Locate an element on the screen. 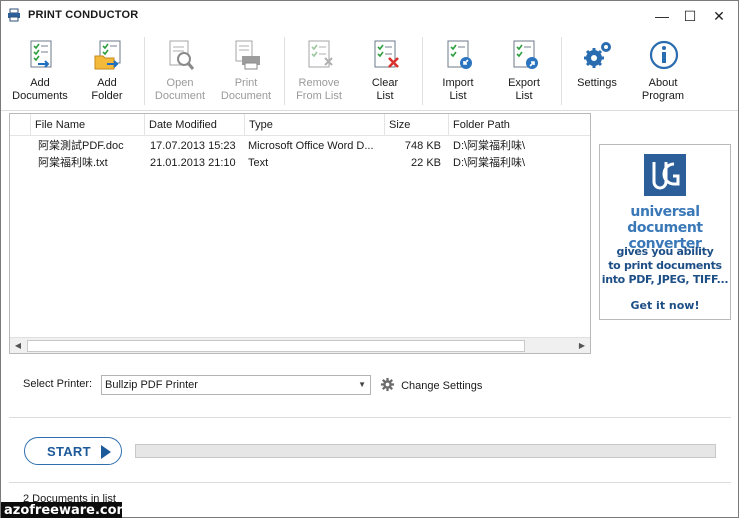 This screenshot has height=518, width=739. horizontal-scrollbar: ◀ ▶ is located at coordinates (300, 345).